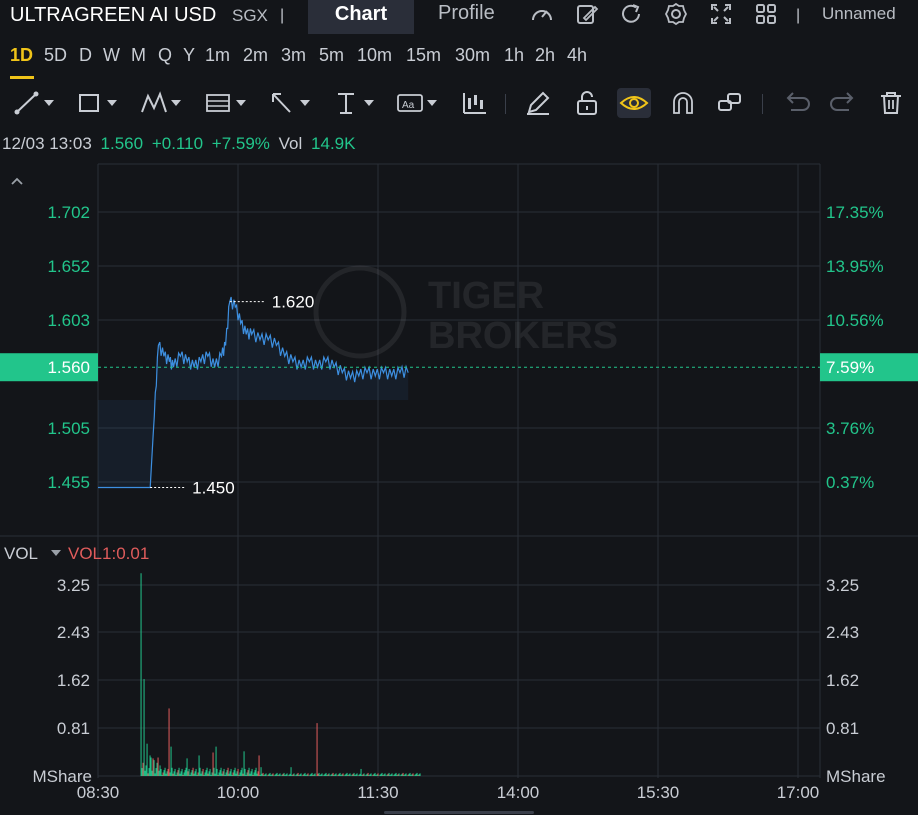  What do you see at coordinates (842, 632) in the screenshot?
I see `volume-tick: 2.43` at bounding box center [842, 632].